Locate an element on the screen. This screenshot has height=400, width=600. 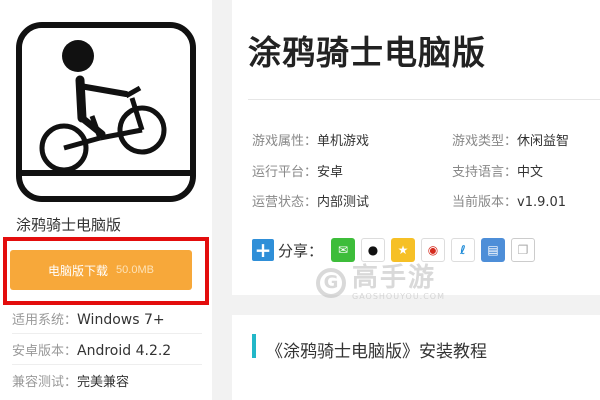
pc-download-button: 电脑版下载 50.0MB is located at coordinates (101, 270).